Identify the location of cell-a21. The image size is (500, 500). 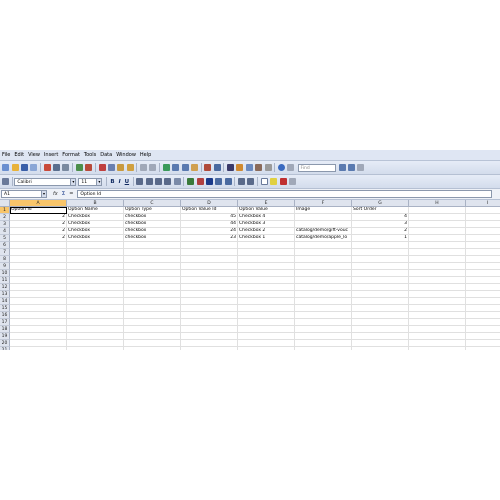
(38, 348).